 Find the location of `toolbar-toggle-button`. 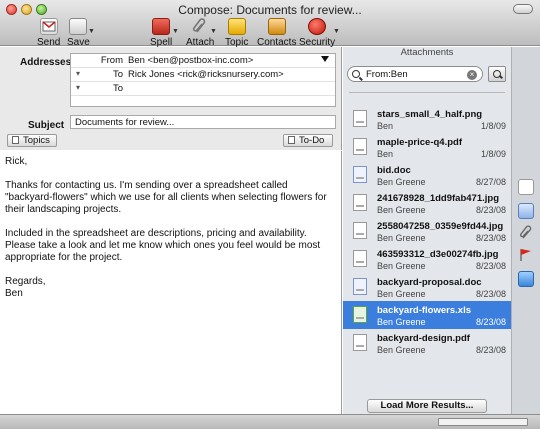

toolbar-toggle-button is located at coordinates (523, 9).